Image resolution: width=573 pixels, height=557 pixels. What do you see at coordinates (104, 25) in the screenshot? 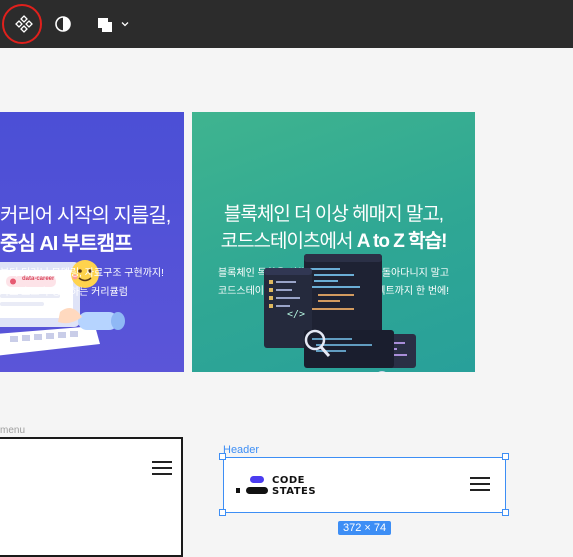
I see `boolean-operation-icon` at bounding box center [104, 25].